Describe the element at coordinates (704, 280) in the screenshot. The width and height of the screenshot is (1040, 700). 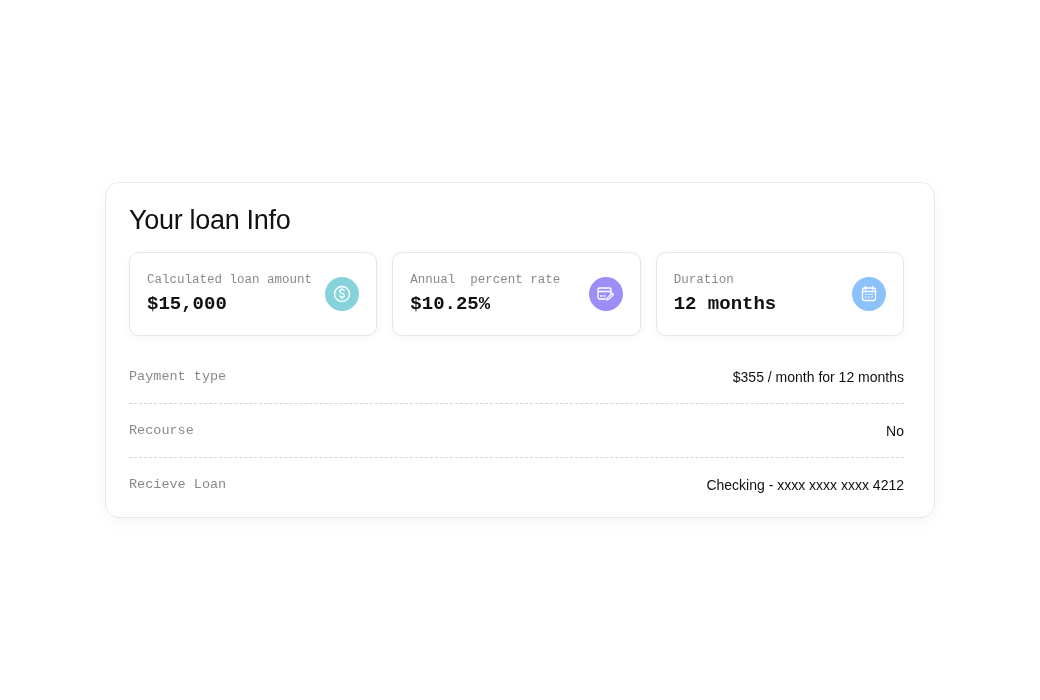
I see `stat-label: Duration` at that location.